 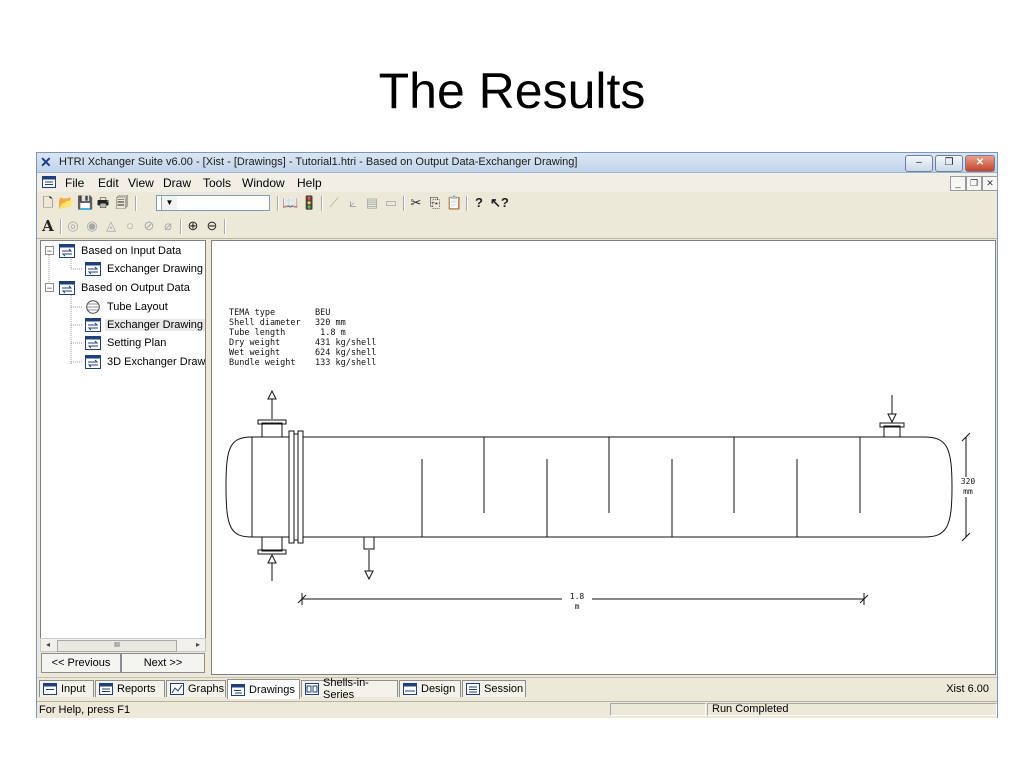 I want to click on chart-icon: ⟋, so click(x=334, y=203).